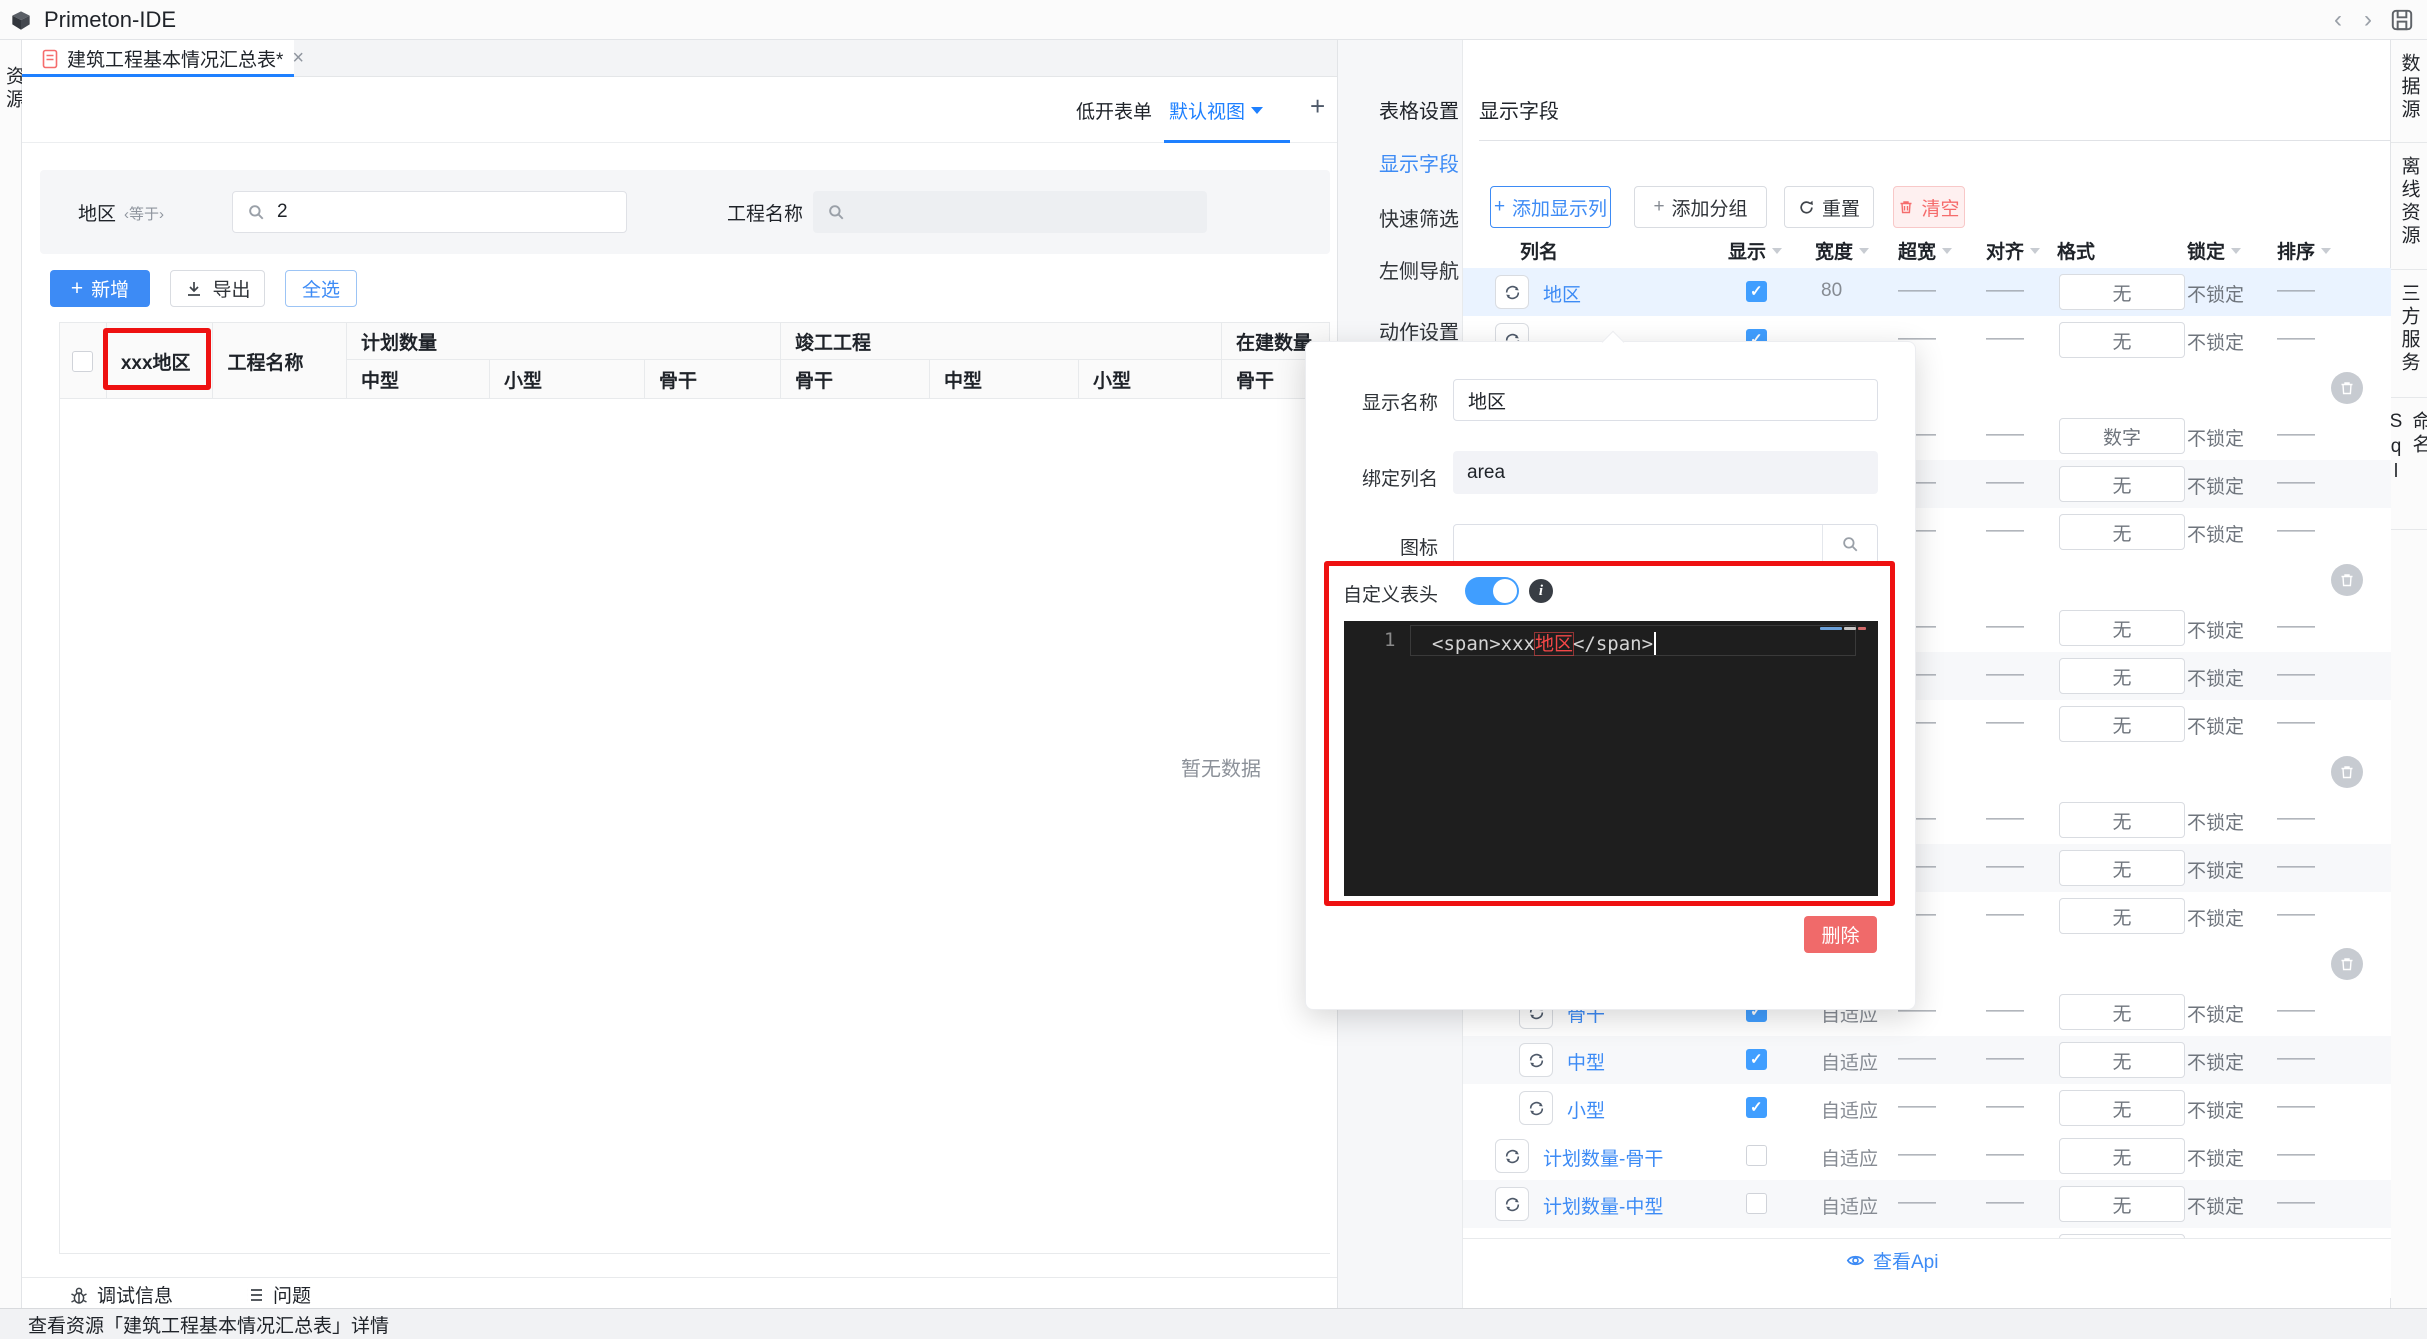 The image size is (2427, 1339). What do you see at coordinates (1929, 207) in the screenshot?
I see `clear-button: 清空` at bounding box center [1929, 207].